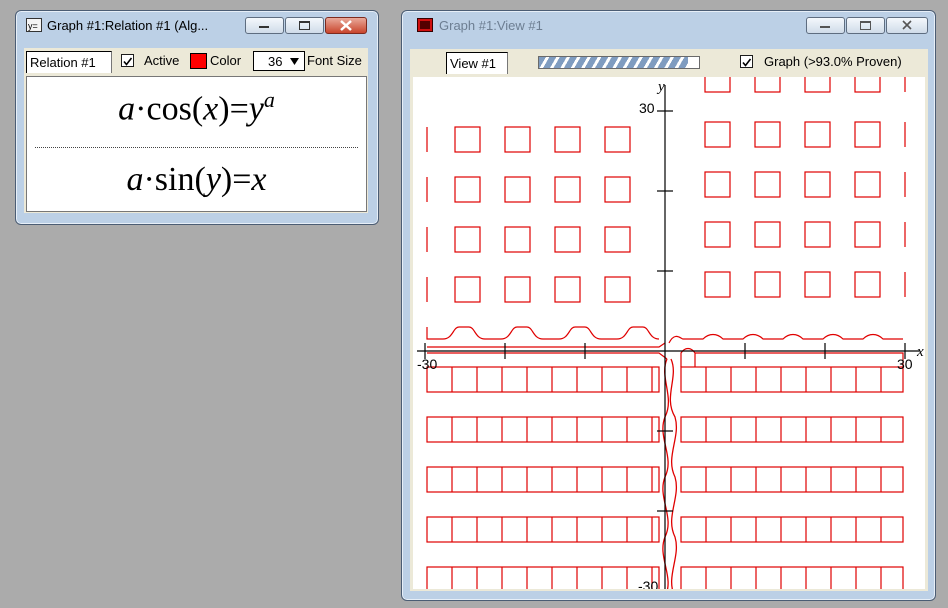  What do you see at coordinates (226, 60) in the screenshot?
I see `color-label: Color` at bounding box center [226, 60].